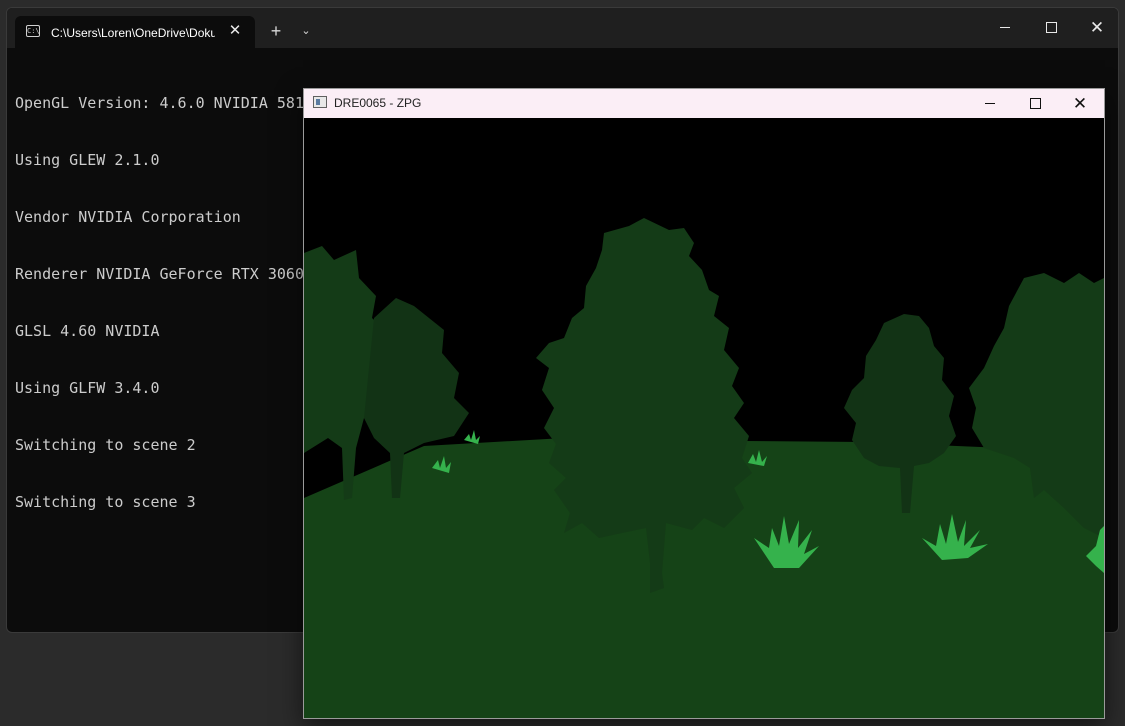 Image resolution: width=1125 pixels, height=726 pixels. I want to click on gl-minimize-button, so click(990, 103).